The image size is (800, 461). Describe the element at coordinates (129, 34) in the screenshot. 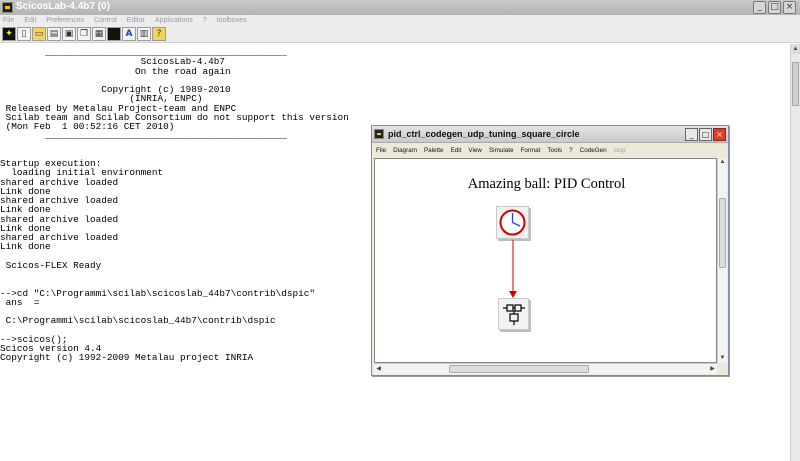

I see `font-icon: A` at that location.